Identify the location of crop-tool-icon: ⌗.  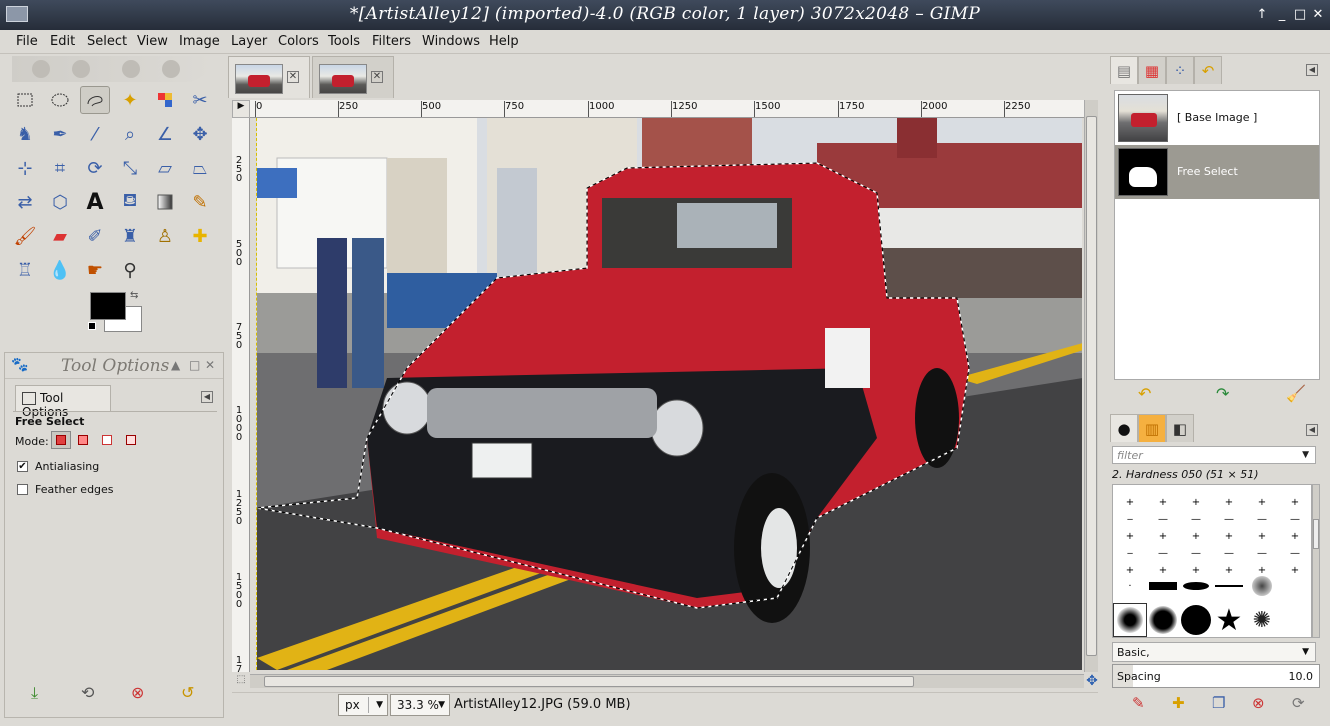
(60, 168).